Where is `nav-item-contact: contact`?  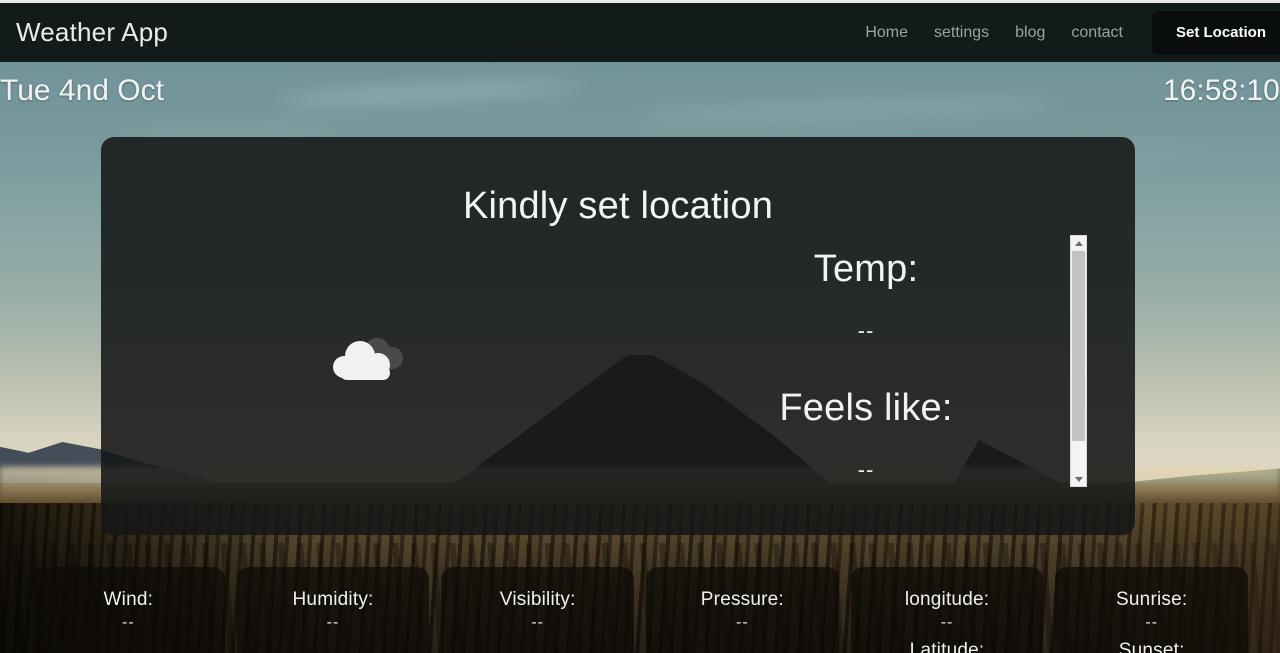
nav-item-contact: contact is located at coordinates (1097, 32).